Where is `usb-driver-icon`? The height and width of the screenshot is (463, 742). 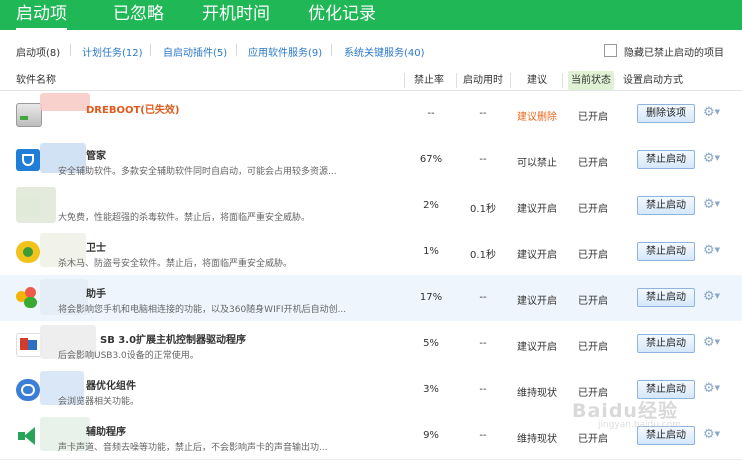 usb-driver-icon is located at coordinates (29, 345).